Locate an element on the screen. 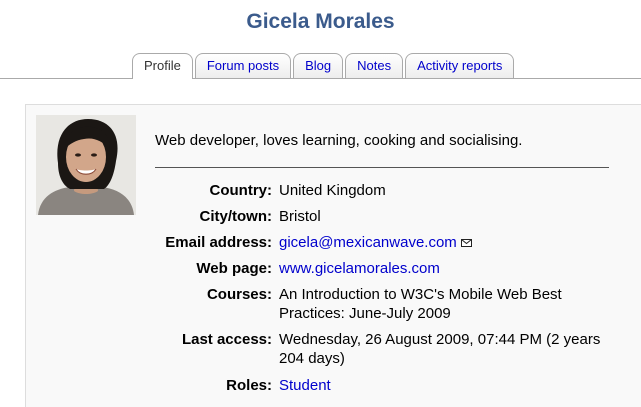  tab-blog: Blog is located at coordinates (318, 65).